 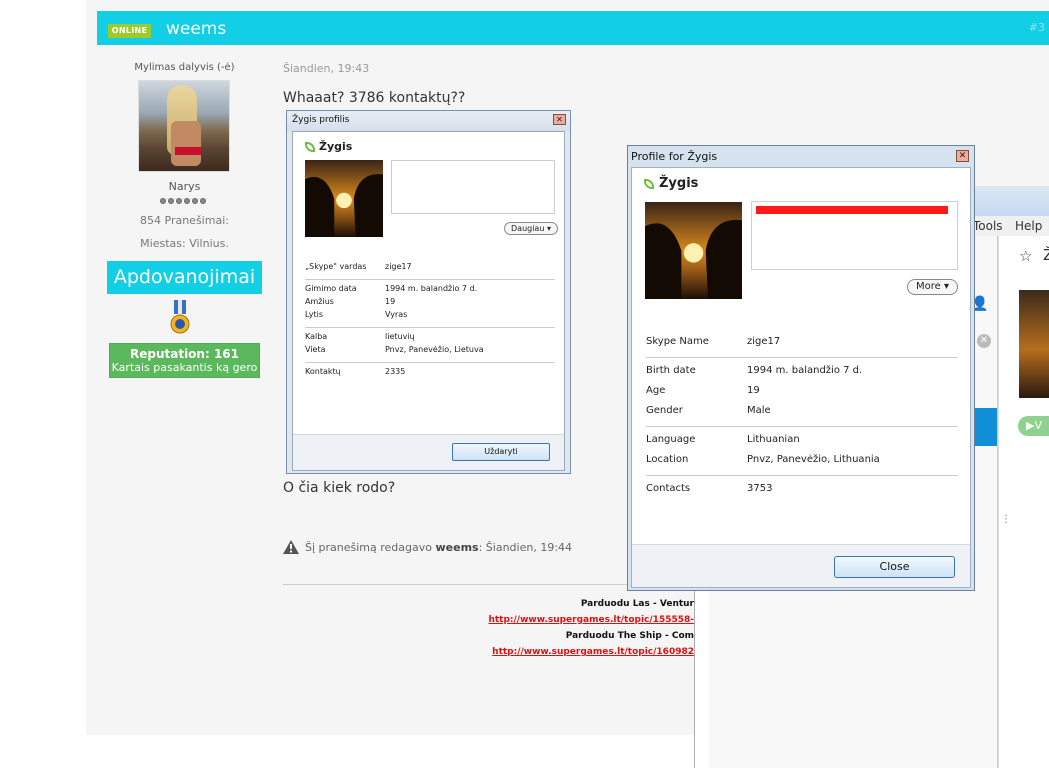 I want to click on profile-row: Kontaktų 2335, so click(x=430, y=373).